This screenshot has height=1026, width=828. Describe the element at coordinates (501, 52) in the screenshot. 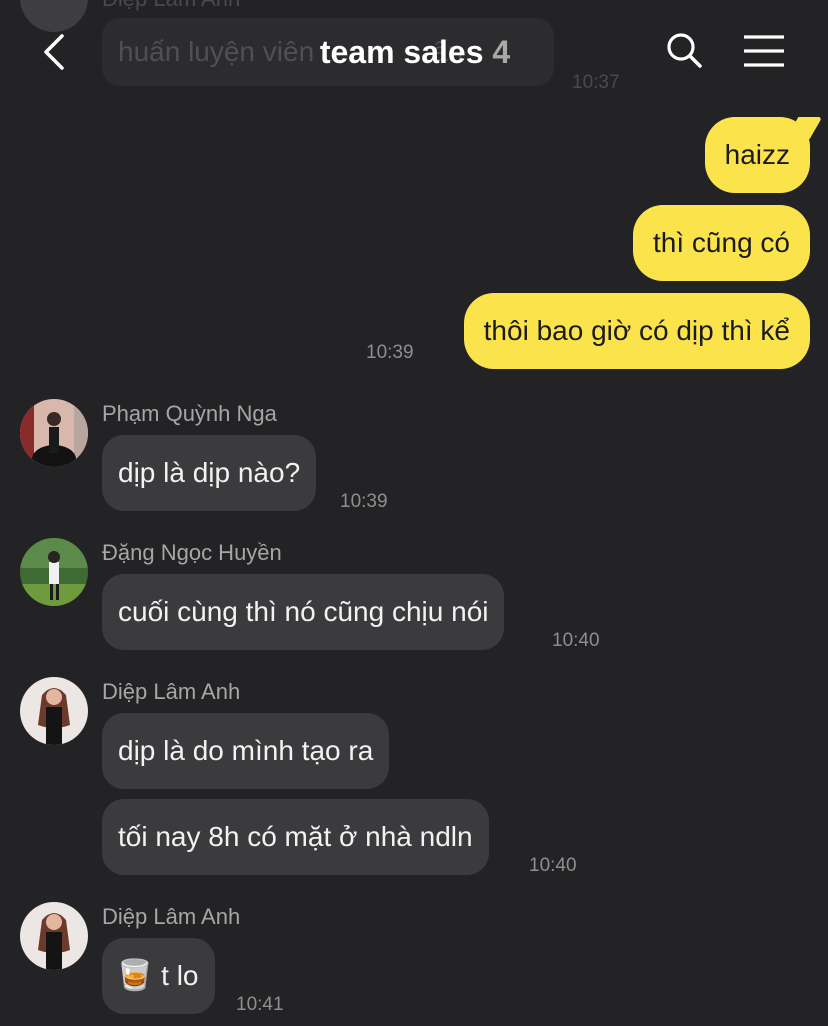

I see `member-count: 4` at that location.